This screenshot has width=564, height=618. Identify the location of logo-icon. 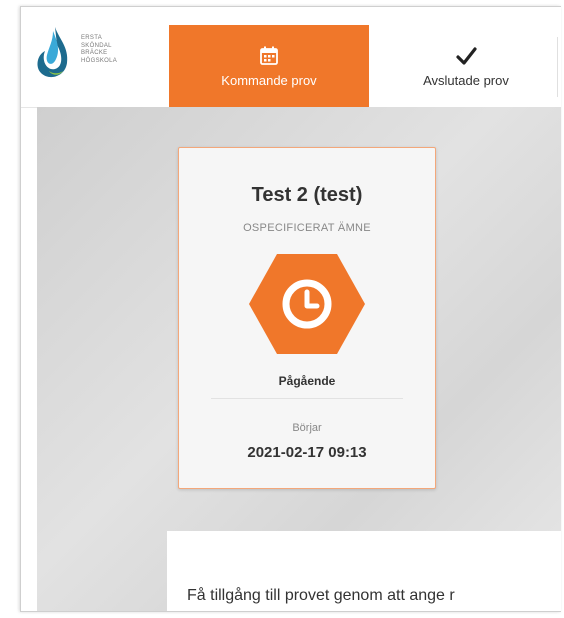
(52, 52).